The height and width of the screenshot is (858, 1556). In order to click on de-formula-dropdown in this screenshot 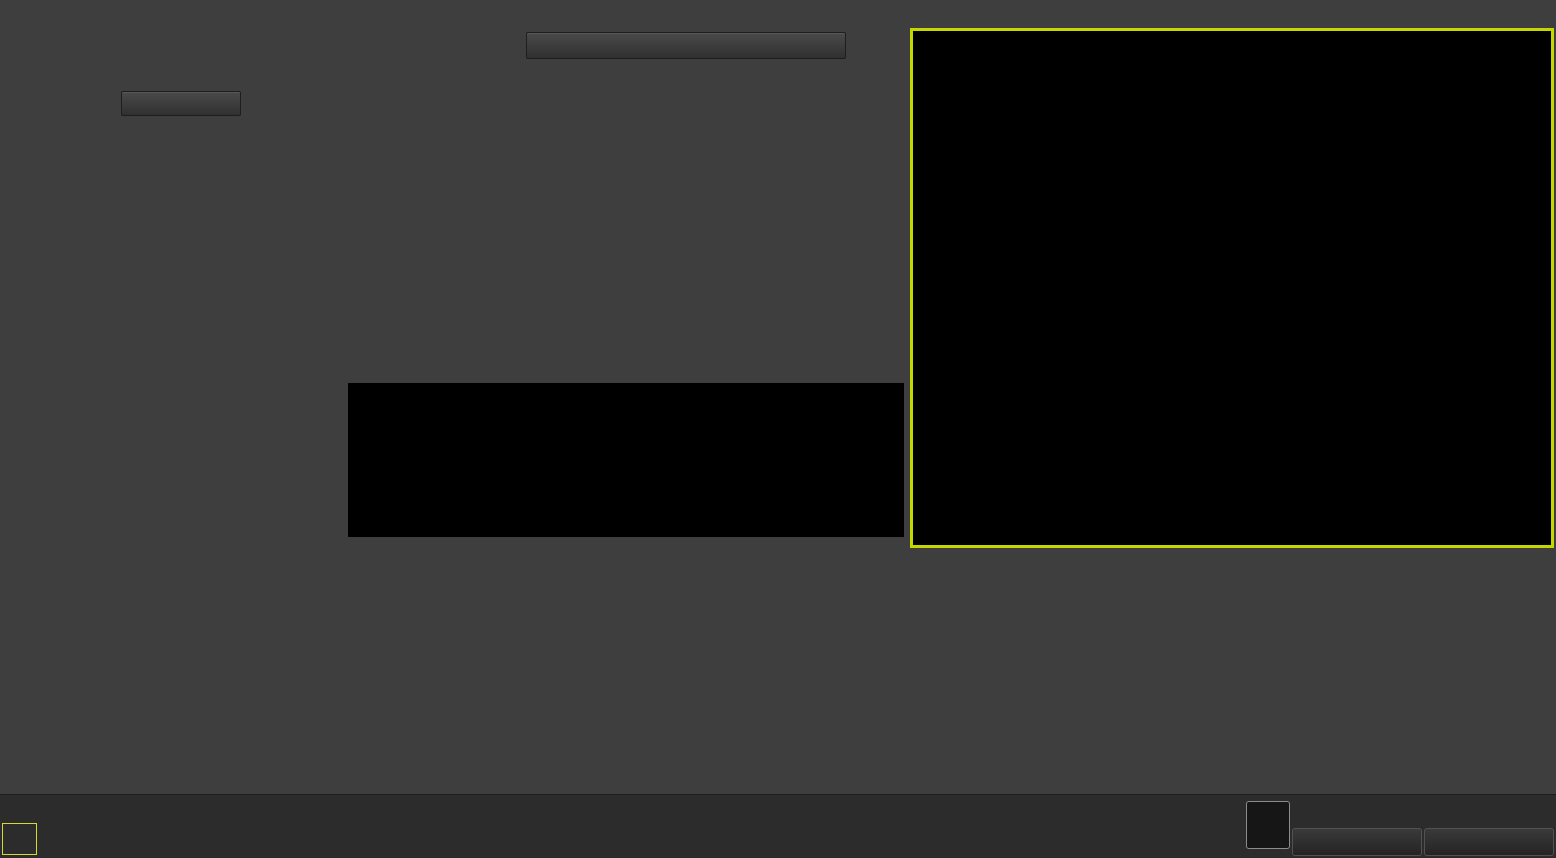, I will do `click(181, 103)`.